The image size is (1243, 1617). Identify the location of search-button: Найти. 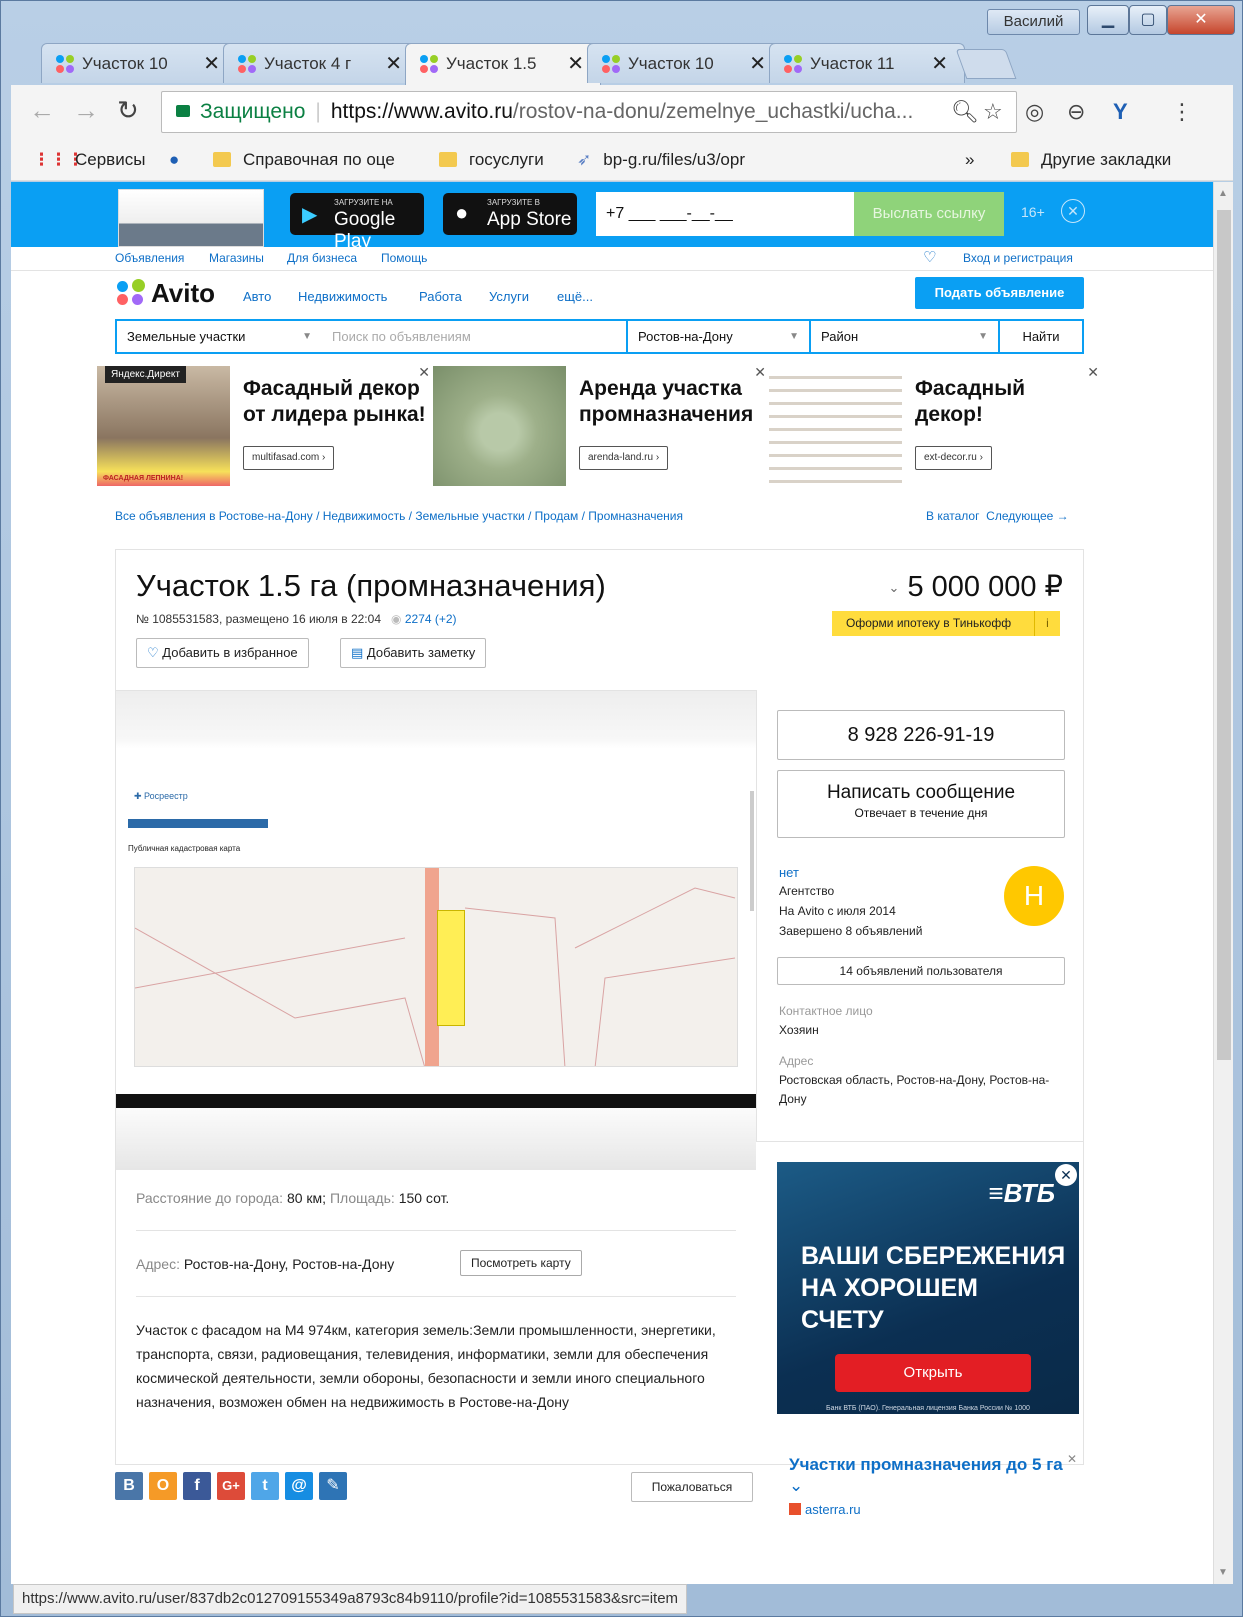
(1041, 336).